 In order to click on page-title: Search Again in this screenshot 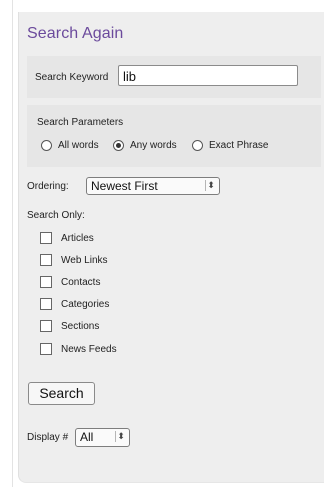, I will do `click(75, 33)`.